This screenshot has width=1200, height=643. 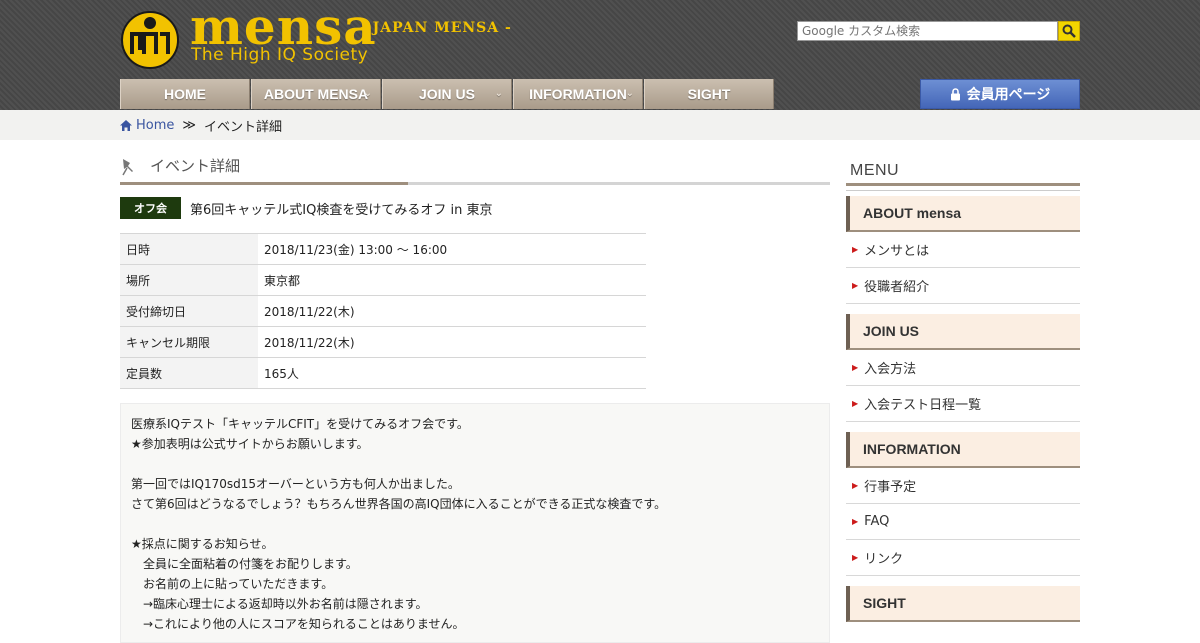 What do you see at coordinates (897, 251) in the screenshot?
I see `sidebar-item-label: メンサとは` at bounding box center [897, 251].